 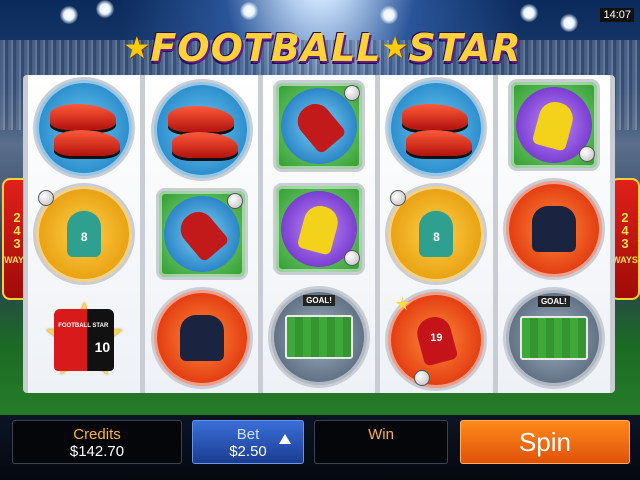 What do you see at coordinates (84, 340) in the screenshot?
I see `football-star-shirt-icon: ★ FOOTBALL STAR 10` at bounding box center [84, 340].